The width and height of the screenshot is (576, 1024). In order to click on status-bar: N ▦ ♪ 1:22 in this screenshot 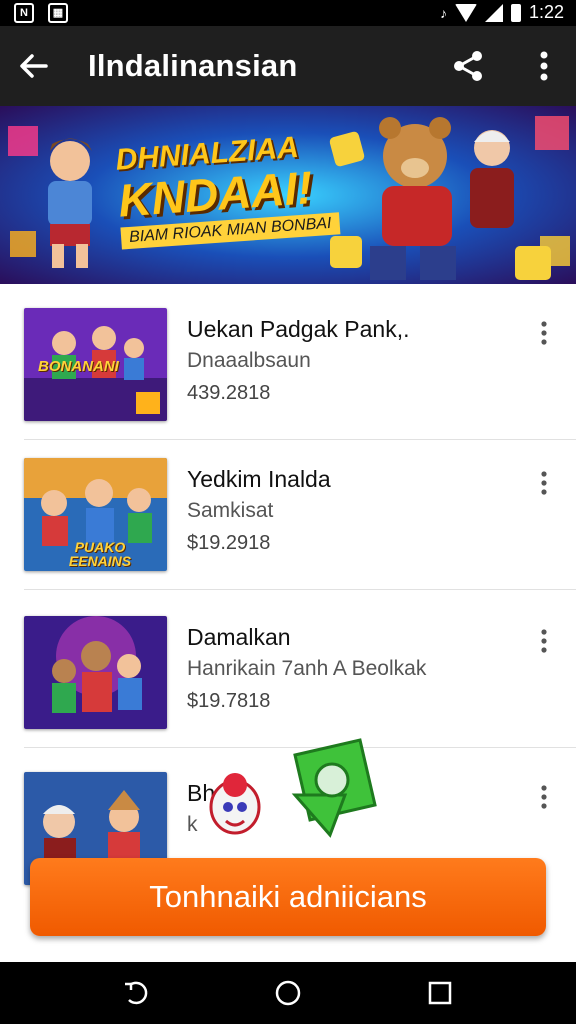, I will do `click(288, 13)`.